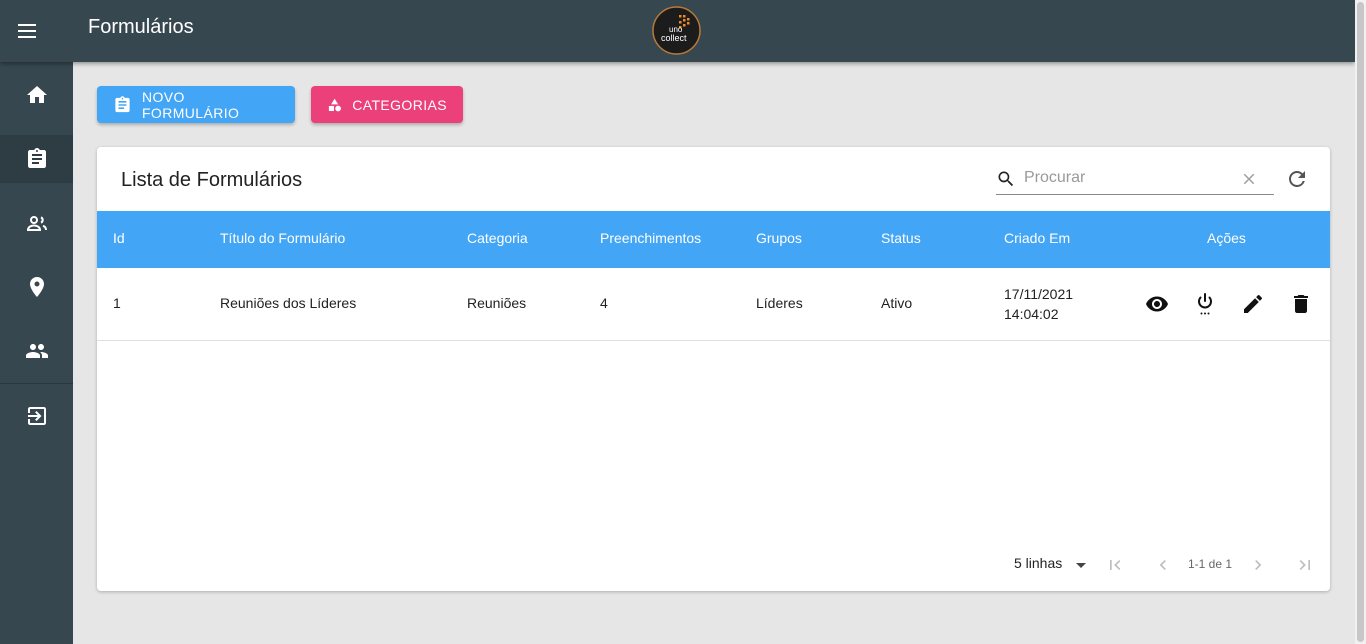 The height and width of the screenshot is (644, 1366). I want to click on users-icon, so click(36, 223).